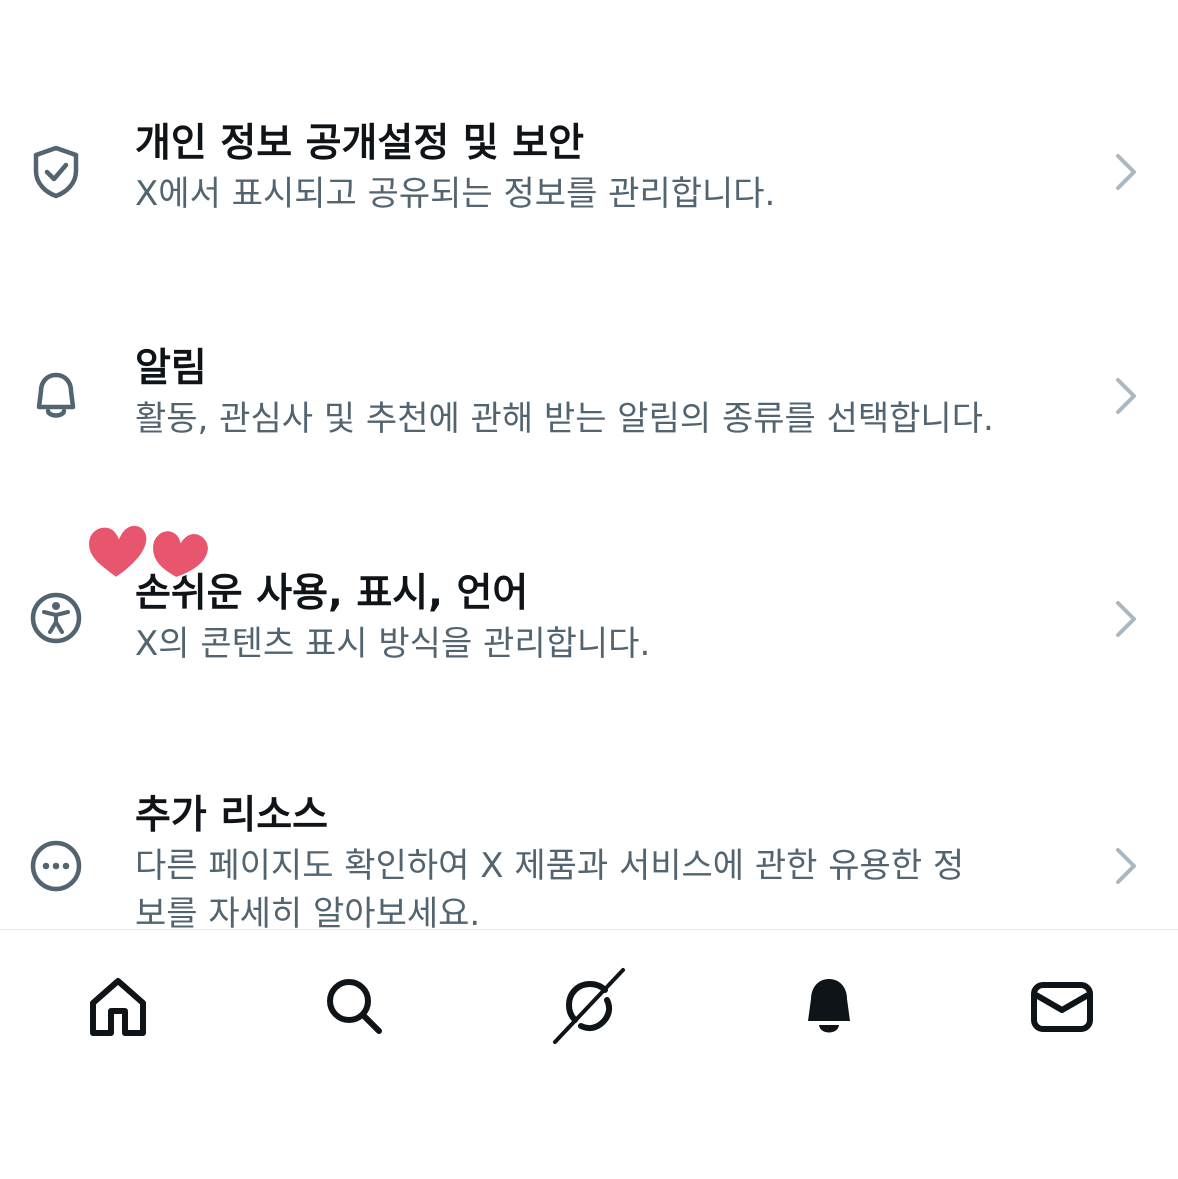 The height and width of the screenshot is (1179, 1178). What do you see at coordinates (171, 368) in the screenshot?
I see `settings-item-title: 알림` at bounding box center [171, 368].